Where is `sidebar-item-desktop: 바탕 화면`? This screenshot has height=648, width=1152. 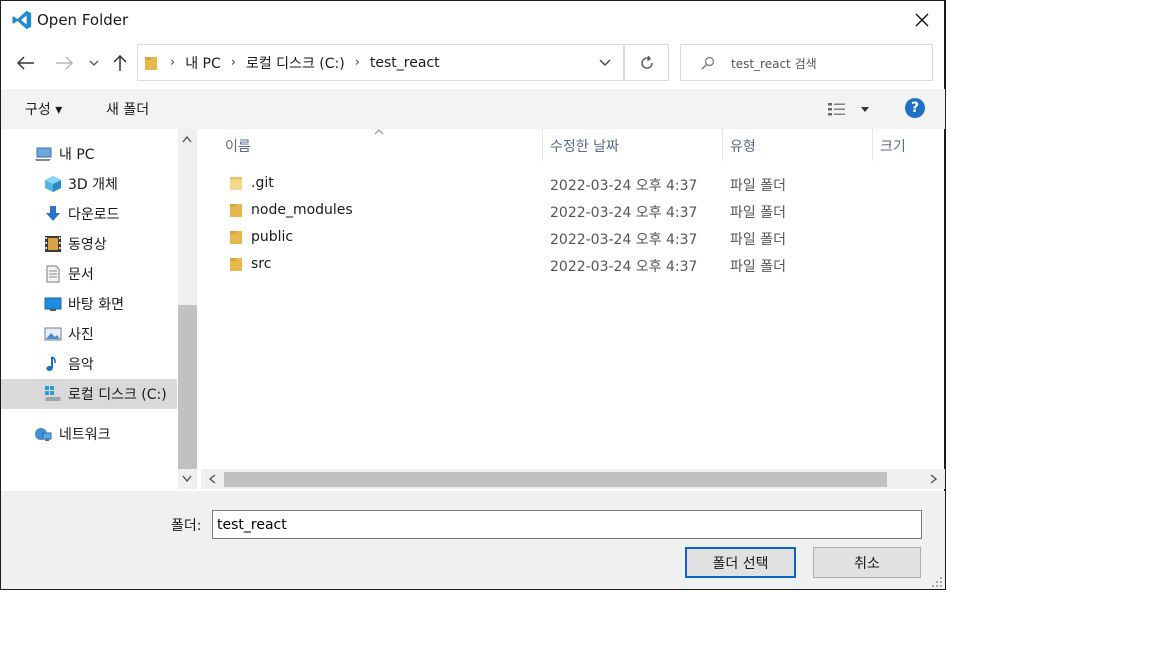 sidebar-item-desktop: 바탕 화면 is located at coordinates (89, 304).